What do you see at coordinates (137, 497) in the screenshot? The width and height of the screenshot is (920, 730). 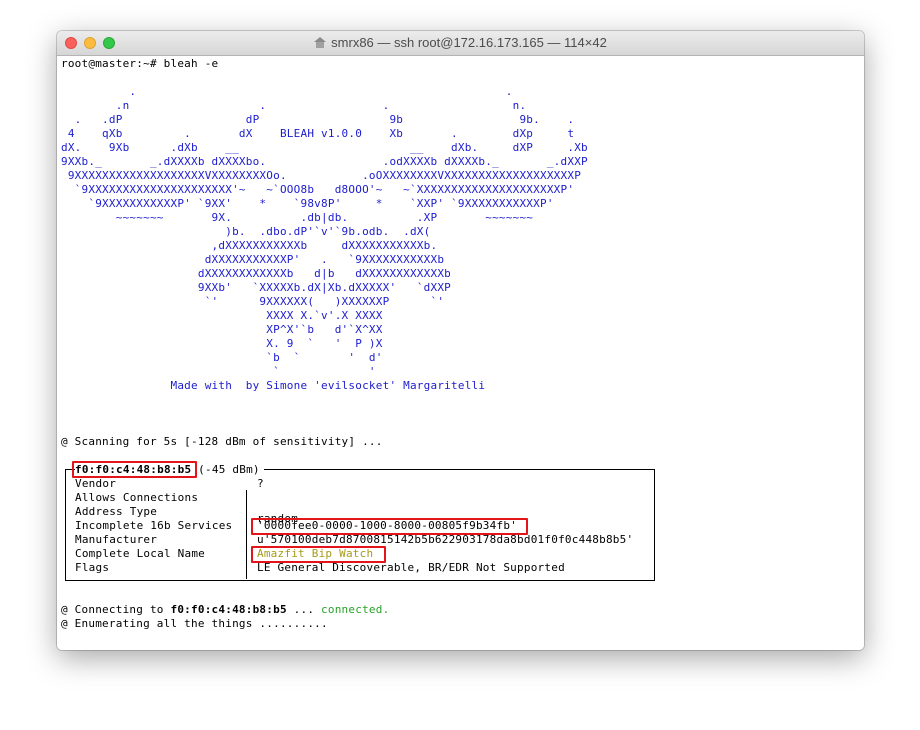 I see `row-key: Allows Connections` at bounding box center [137, 497].